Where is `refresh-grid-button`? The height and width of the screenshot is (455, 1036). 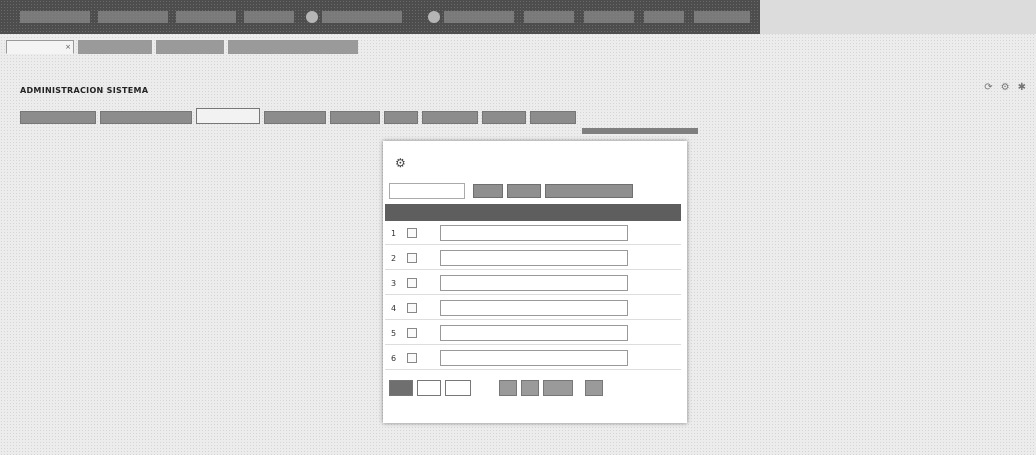 refresh-grid-button is located at coordinates (594, 388).